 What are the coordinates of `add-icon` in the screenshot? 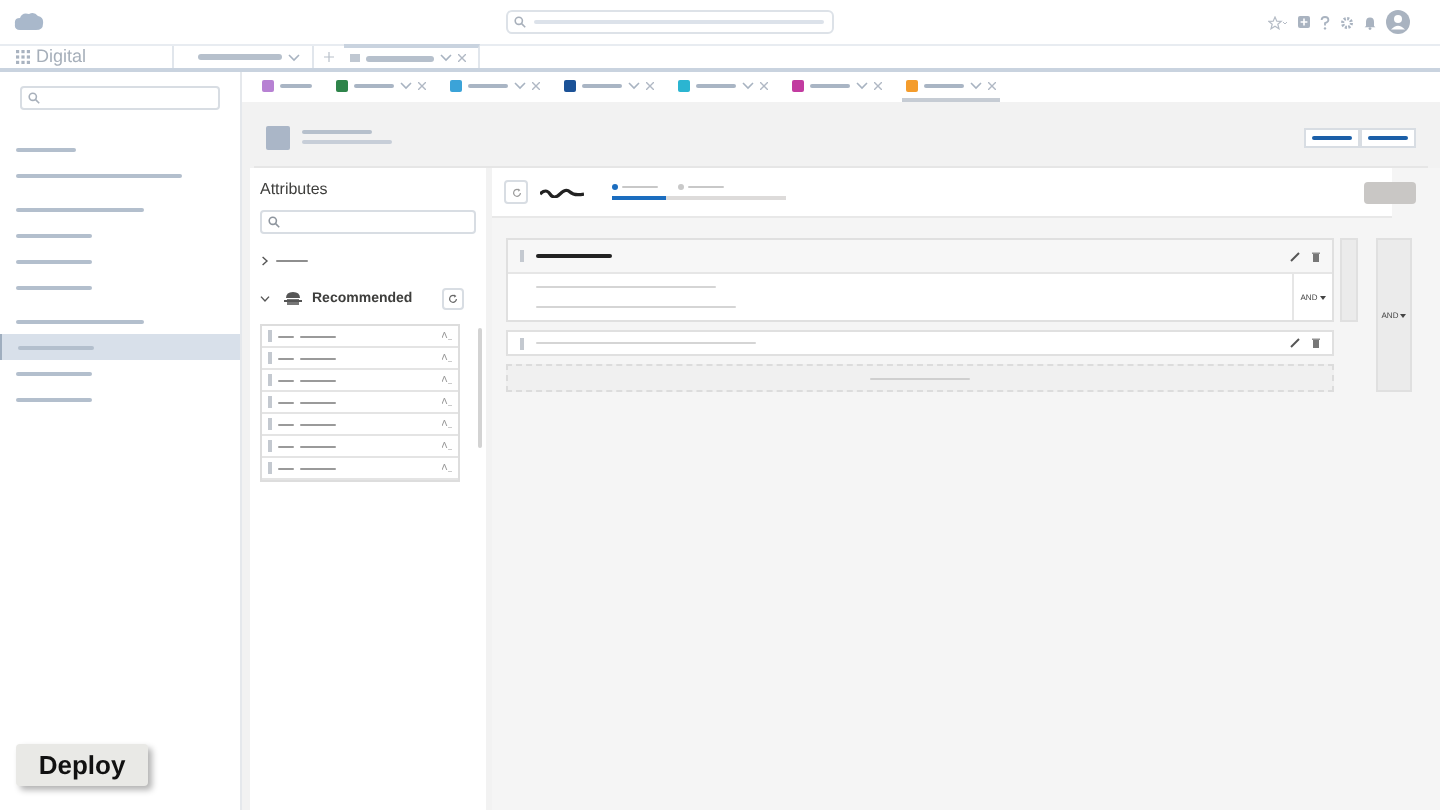 It's located at (1304, 22).